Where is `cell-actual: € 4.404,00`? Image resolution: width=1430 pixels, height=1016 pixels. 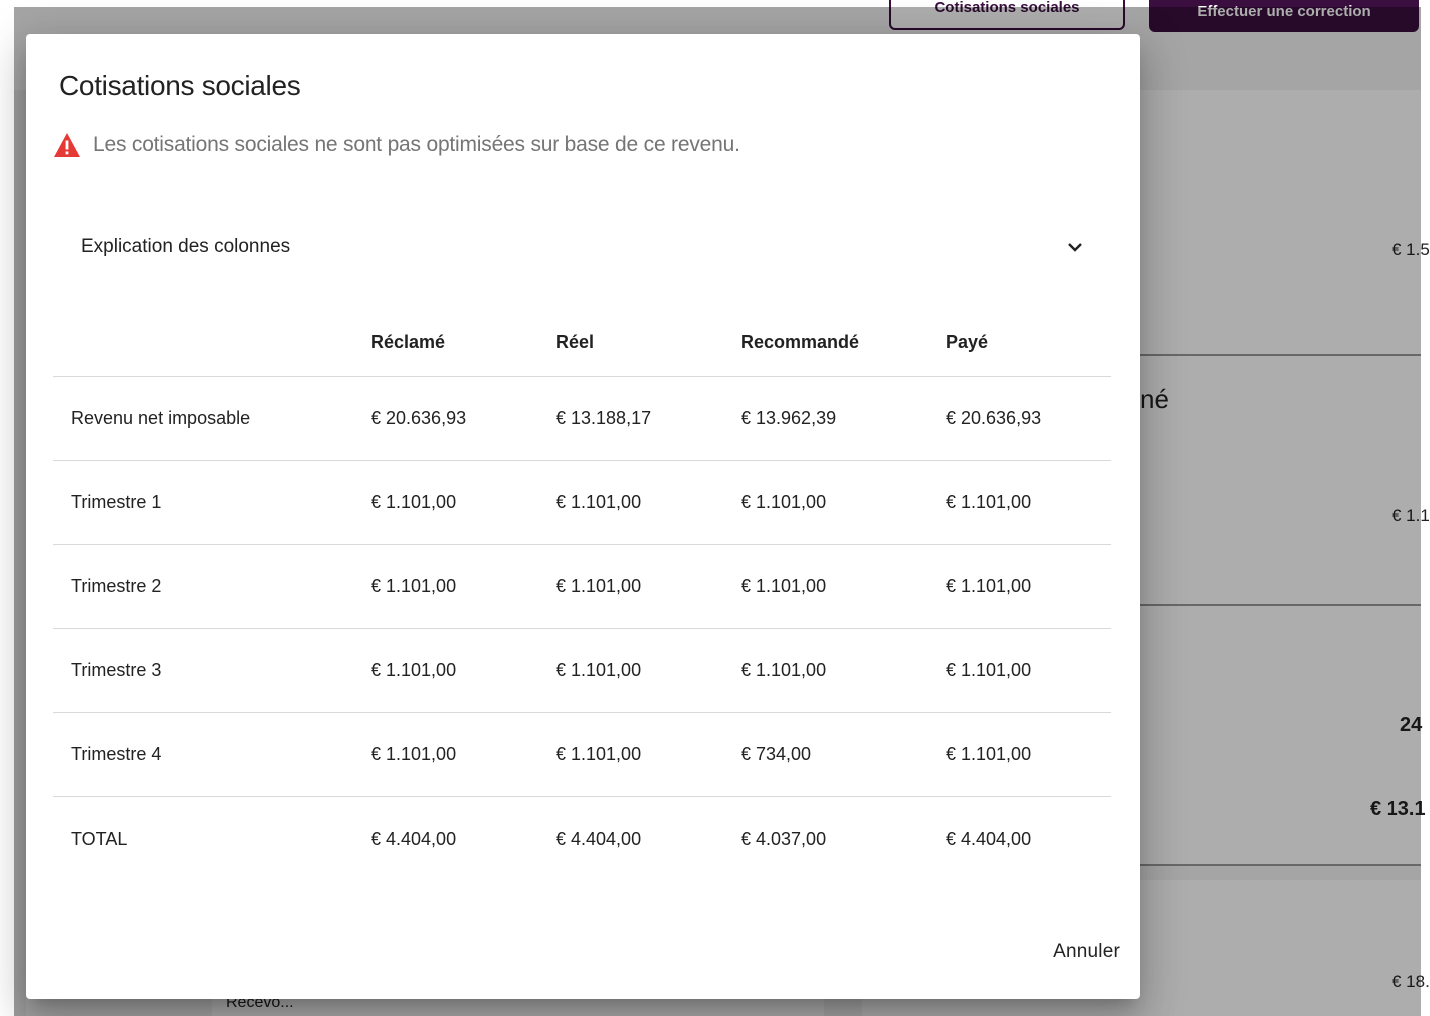
cell-actual: € 4.404,00 is located at coordinates (599, 838).